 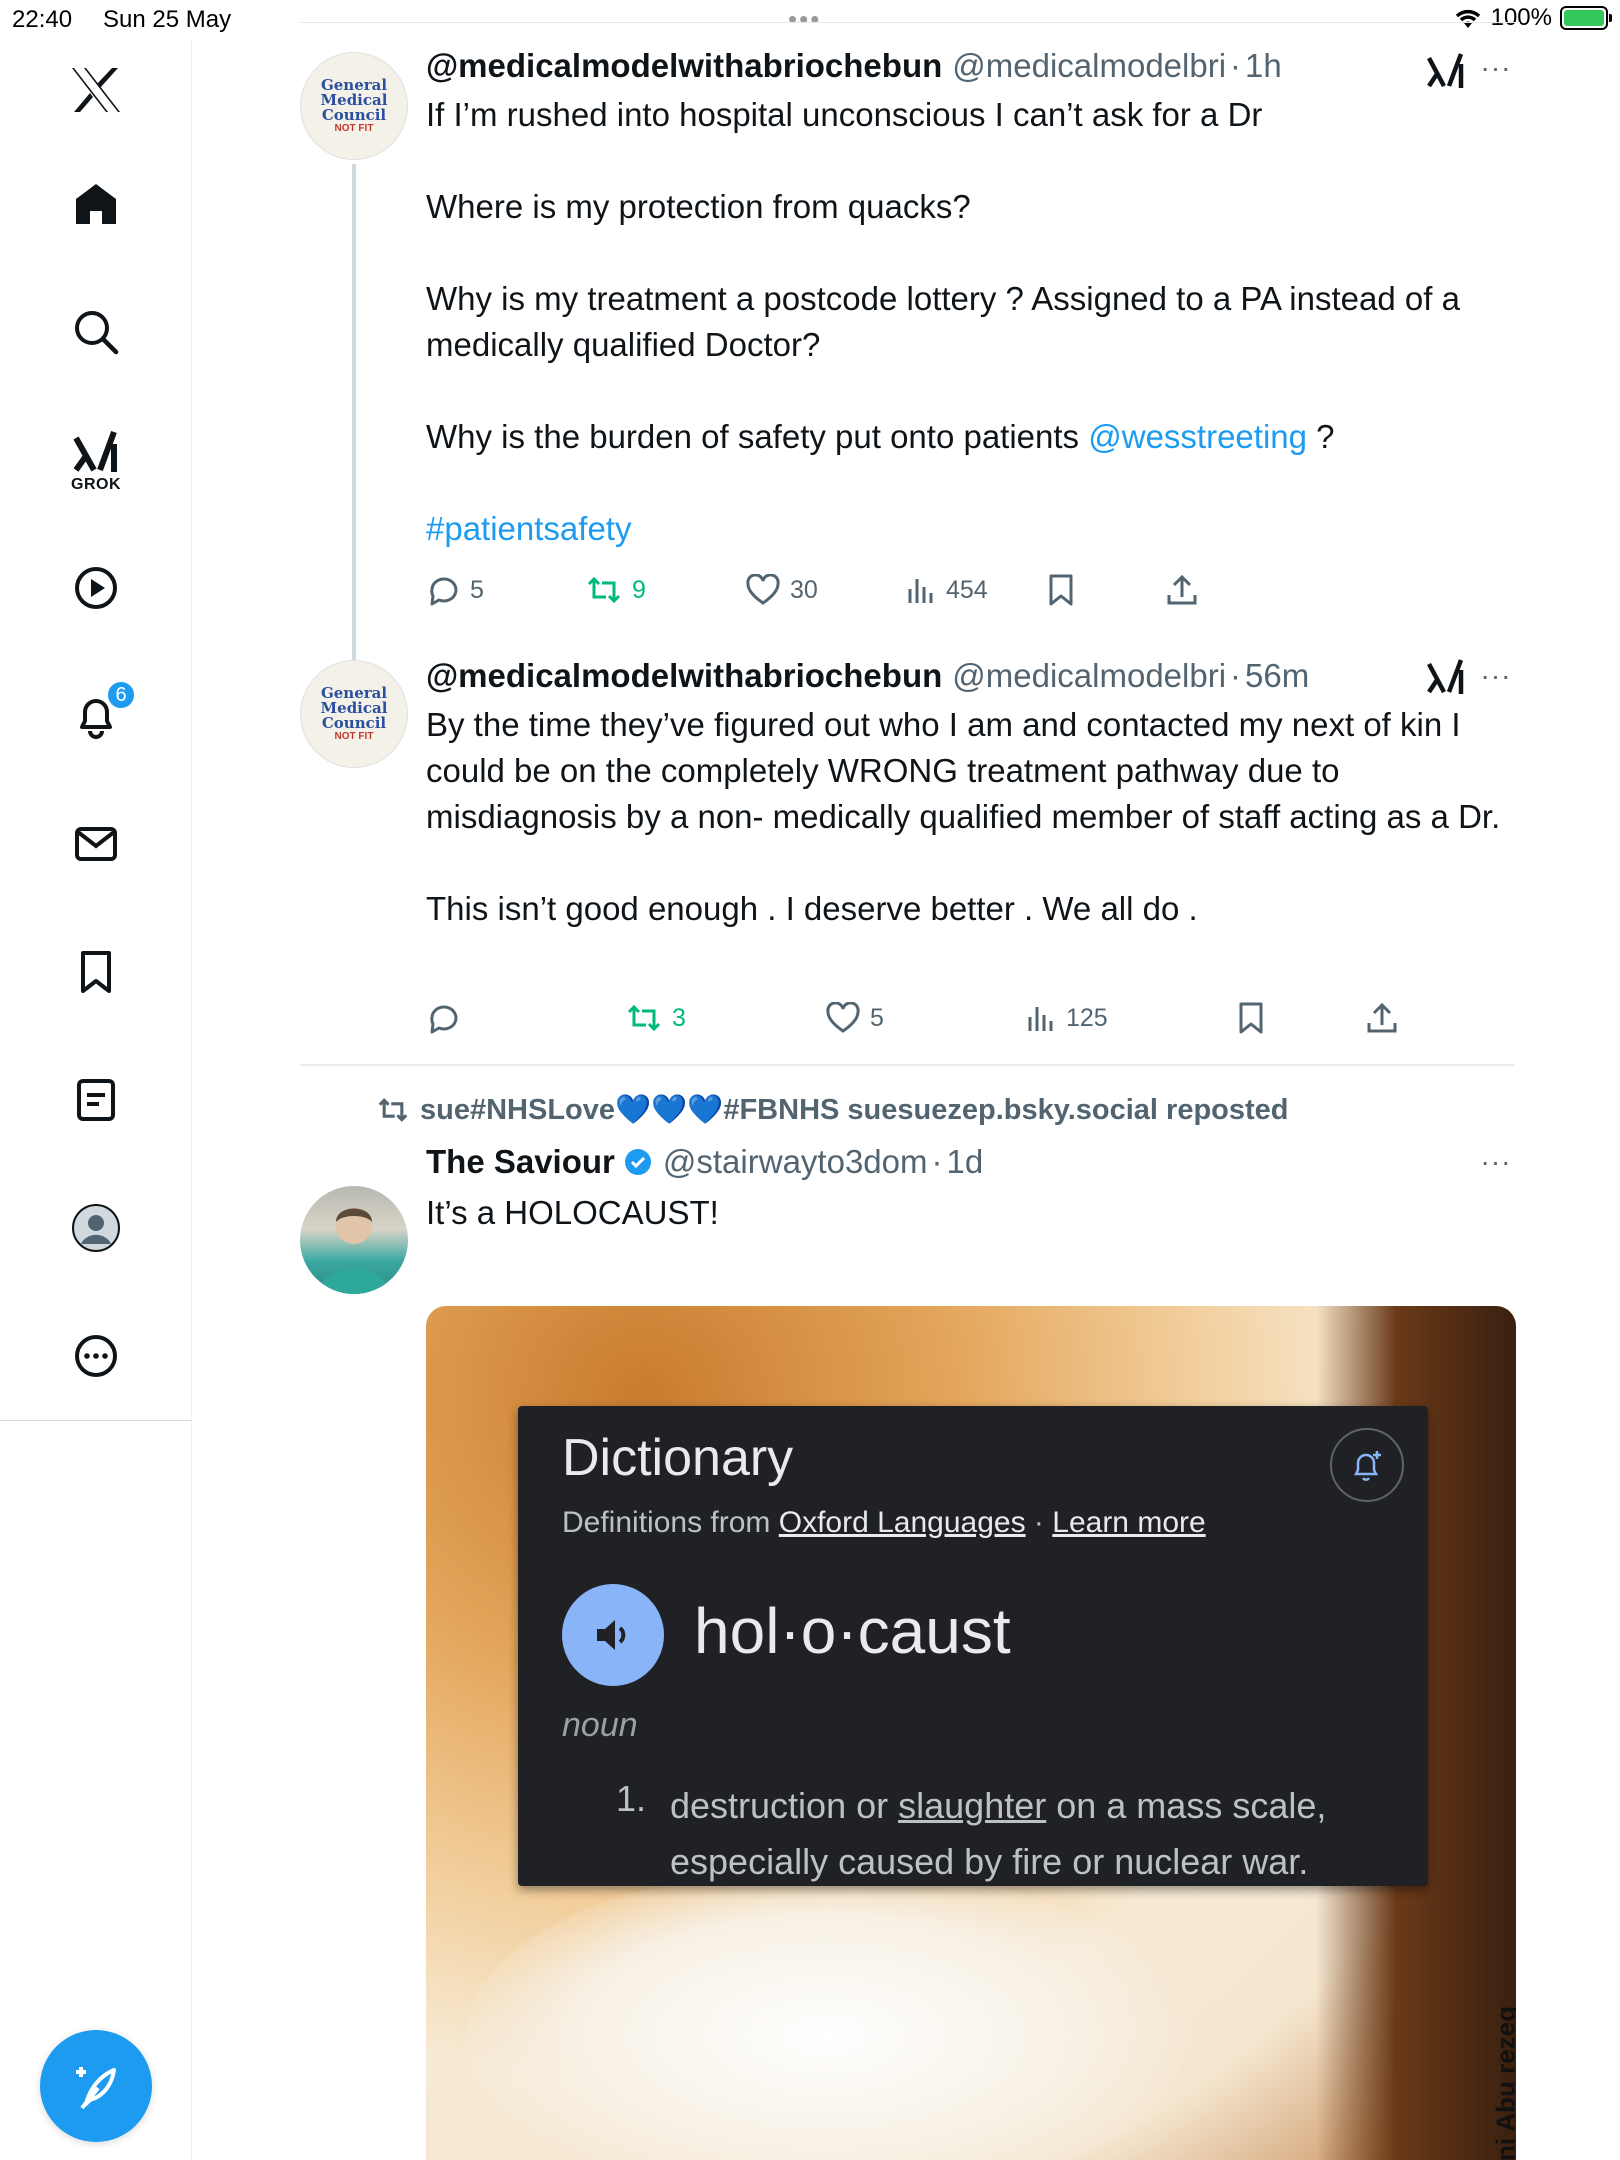 I want to click on definition-part: destruction or, so click(x=784, y=1805).